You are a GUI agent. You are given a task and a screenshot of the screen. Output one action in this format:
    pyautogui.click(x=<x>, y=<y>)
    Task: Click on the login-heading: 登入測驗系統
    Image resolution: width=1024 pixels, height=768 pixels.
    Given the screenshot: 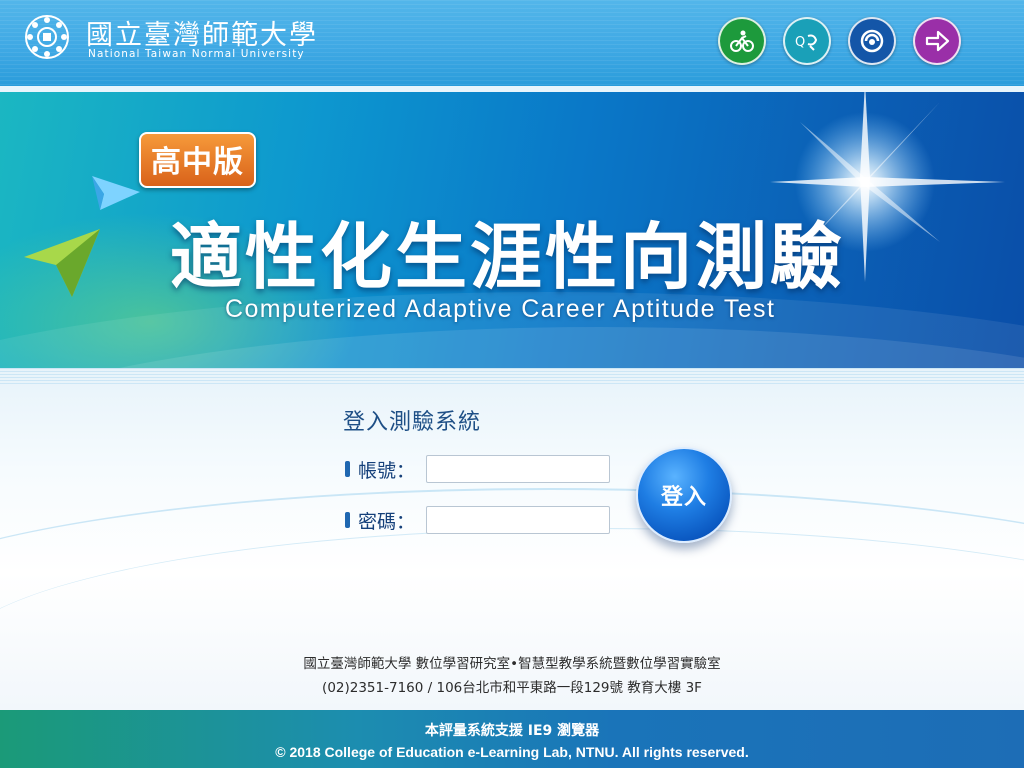 What is the action you would take?
    pyautogui.click(x=412, y=422)
    